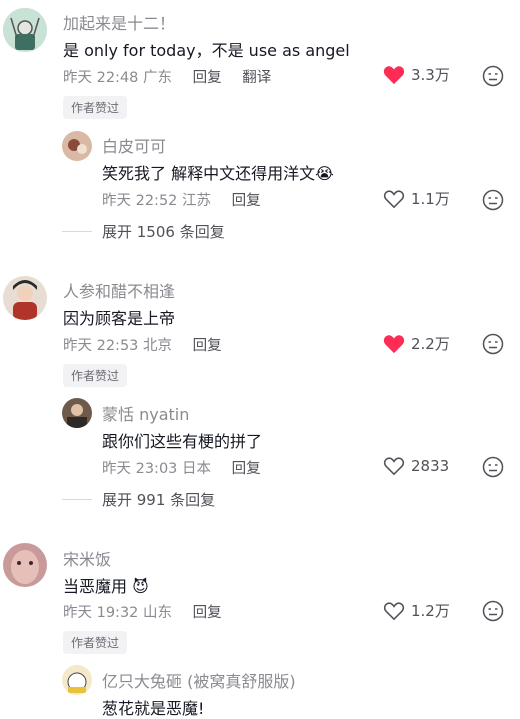  What do you see at coordinates (430, 344) in the screenshot?
I see `like-count: 2.2万` at bounding box center [430, 344].